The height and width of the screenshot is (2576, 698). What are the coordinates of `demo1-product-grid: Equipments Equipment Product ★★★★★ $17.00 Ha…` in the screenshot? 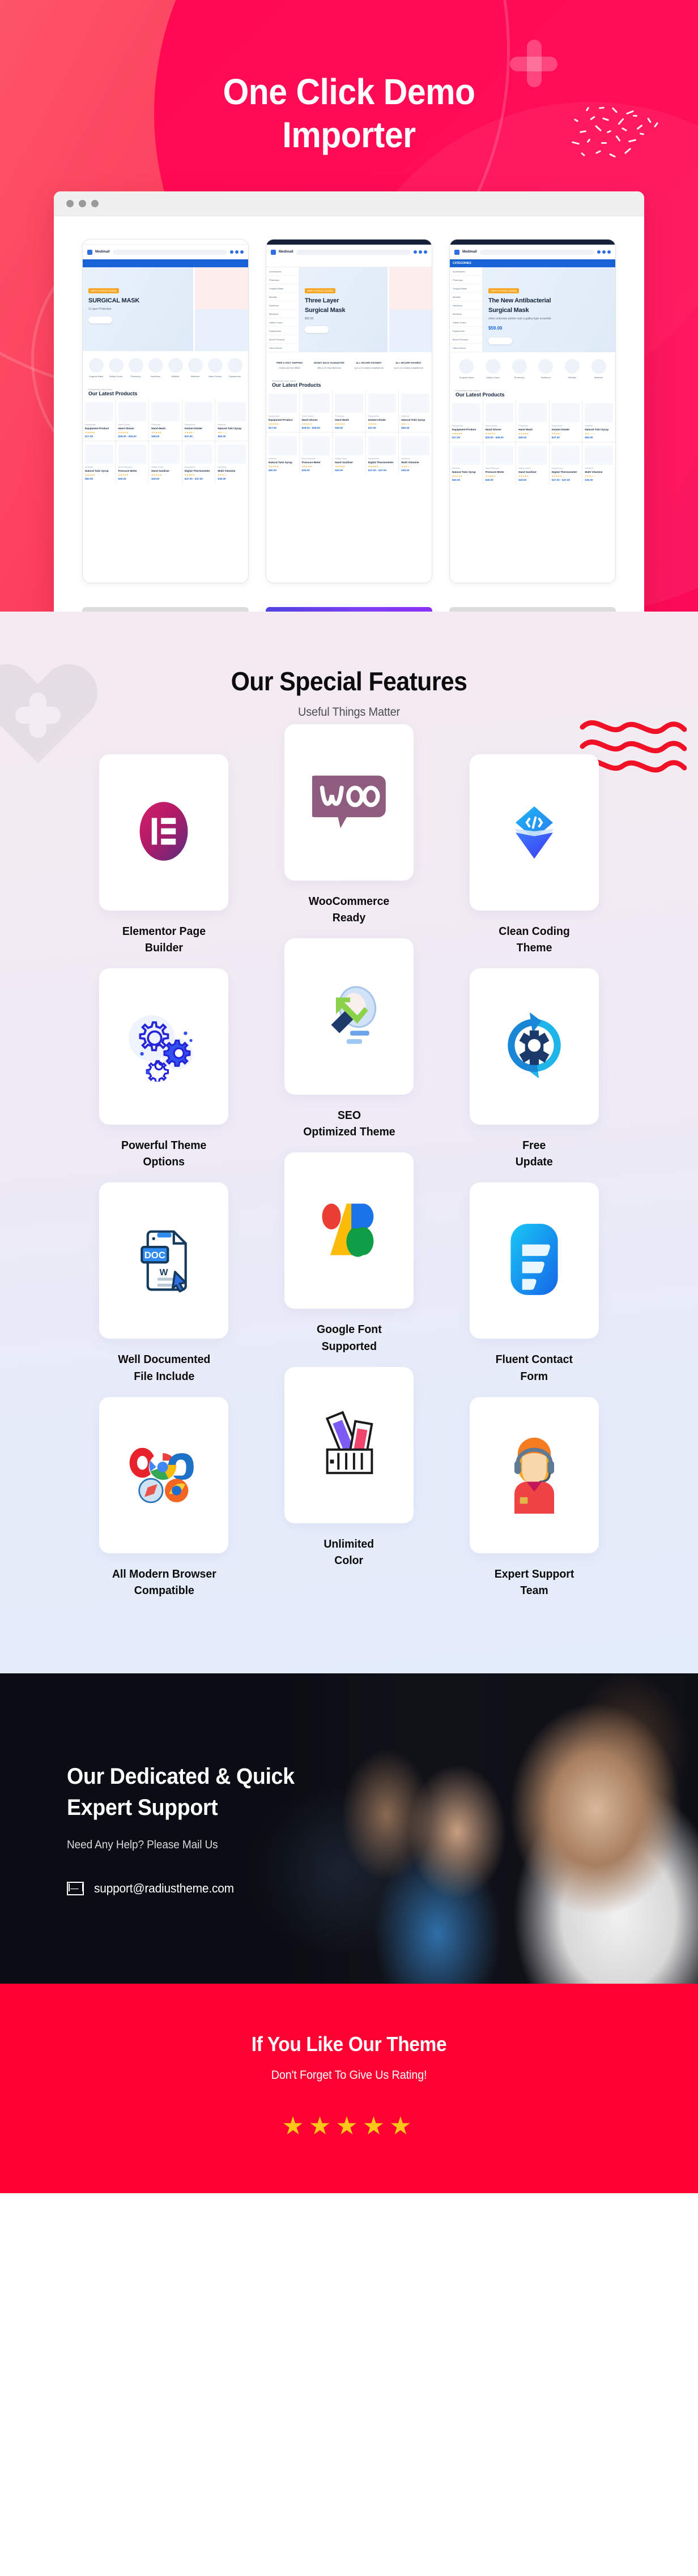 It's located at (166, 441).